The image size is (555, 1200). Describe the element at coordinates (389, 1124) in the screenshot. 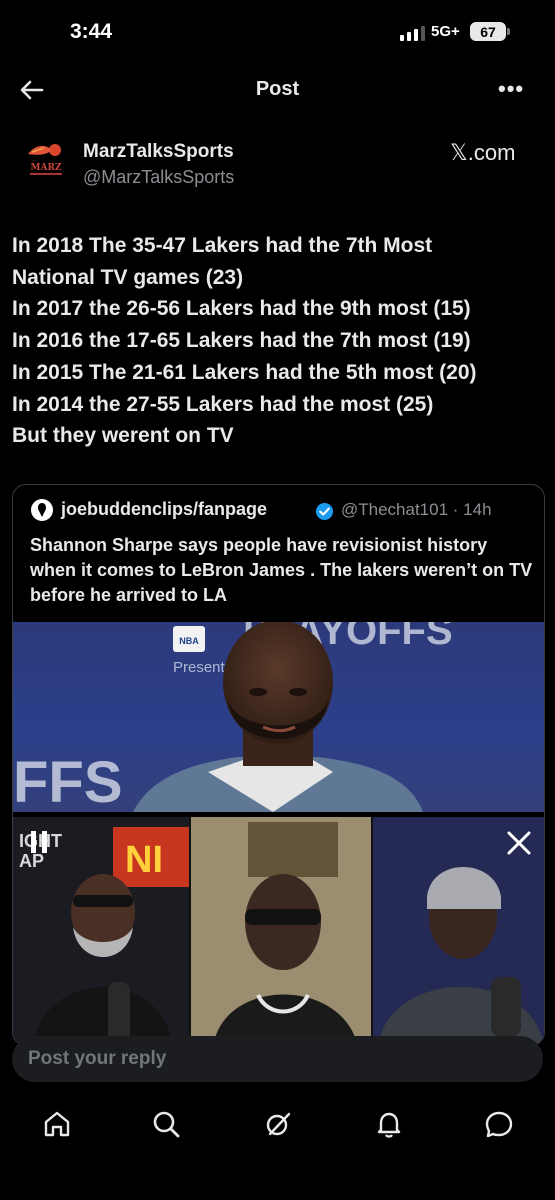

I see `notifications-icon` at that location.